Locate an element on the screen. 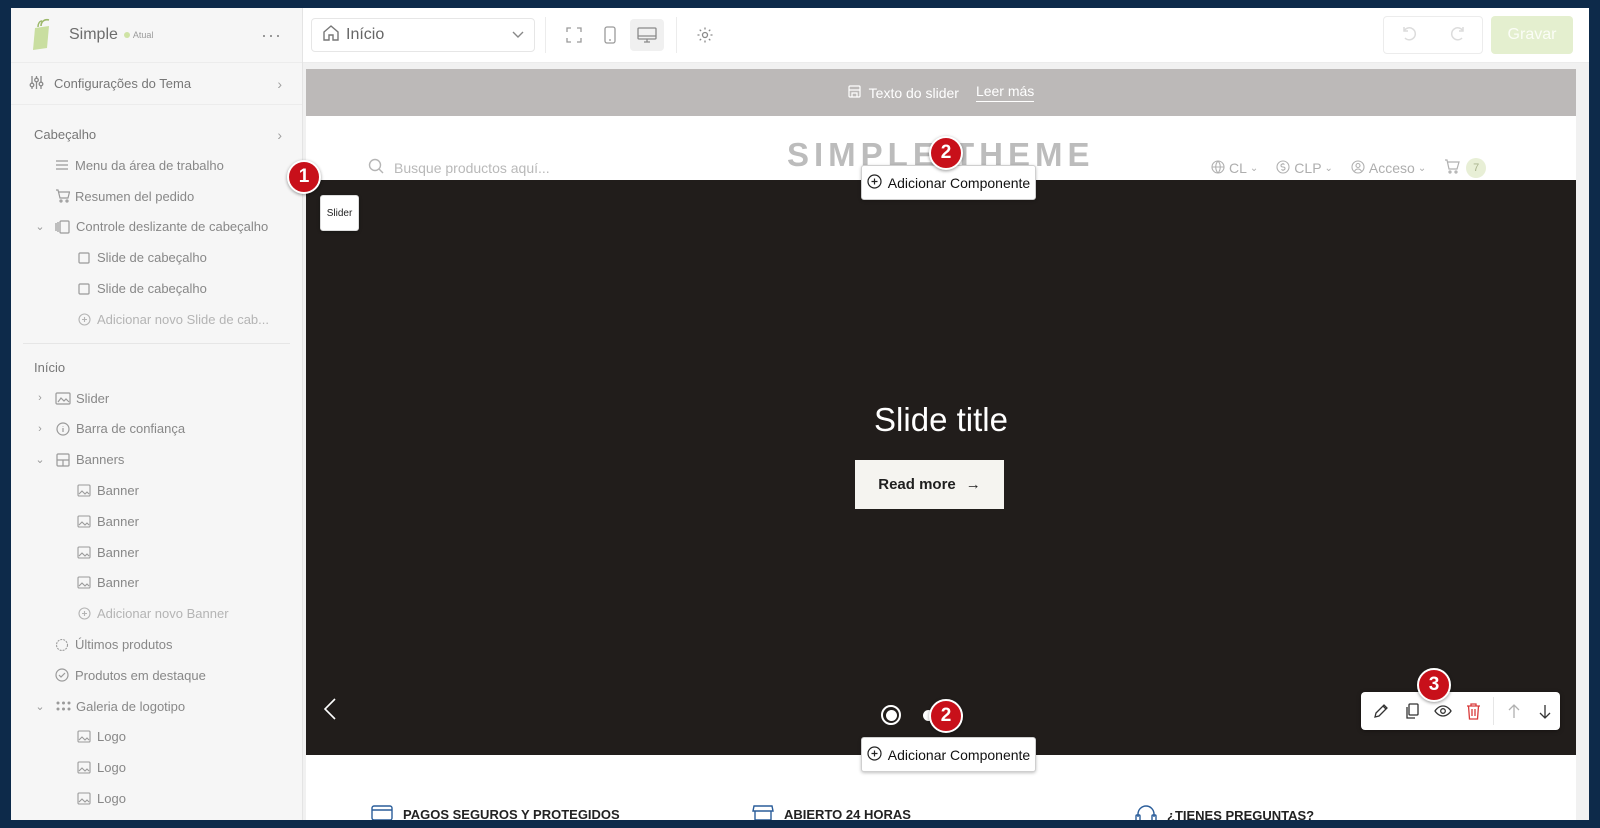 The image size is (1600, 828). sliders-icon is located at coordinates (36, 84).